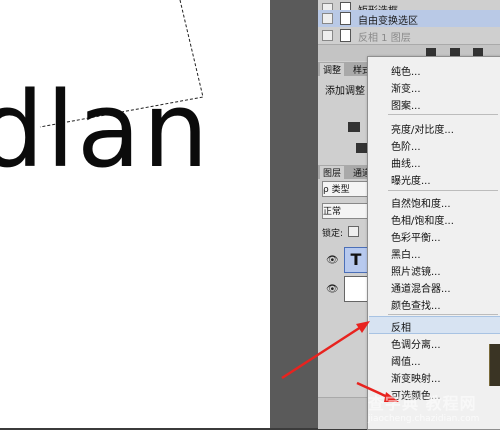 The height and width of the screenshot is (430, 500). I want to click on watermark-url: jiaocheng.chazidian.com, so click(424, 419).